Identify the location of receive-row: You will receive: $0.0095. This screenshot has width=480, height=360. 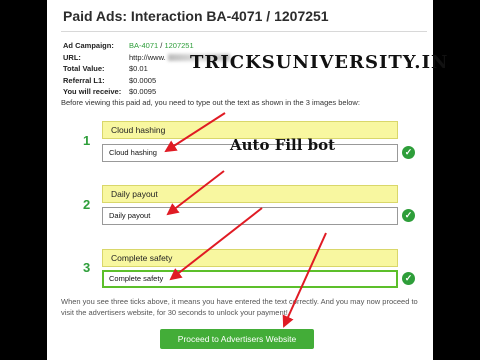
(146, 92).